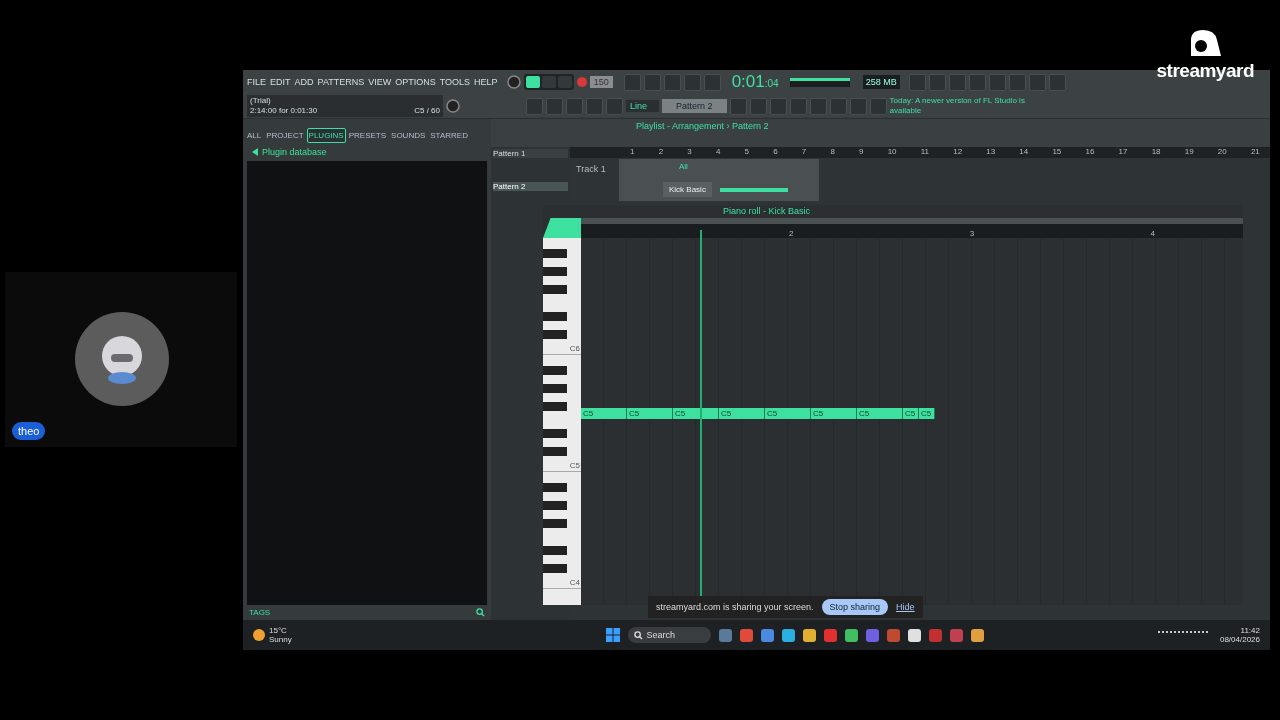  What do you see at coordinates (767, 211) in the screenshot?
I see `piano-roll-title: Piano roll - Kick Basic` at bounding box center [767, 211].